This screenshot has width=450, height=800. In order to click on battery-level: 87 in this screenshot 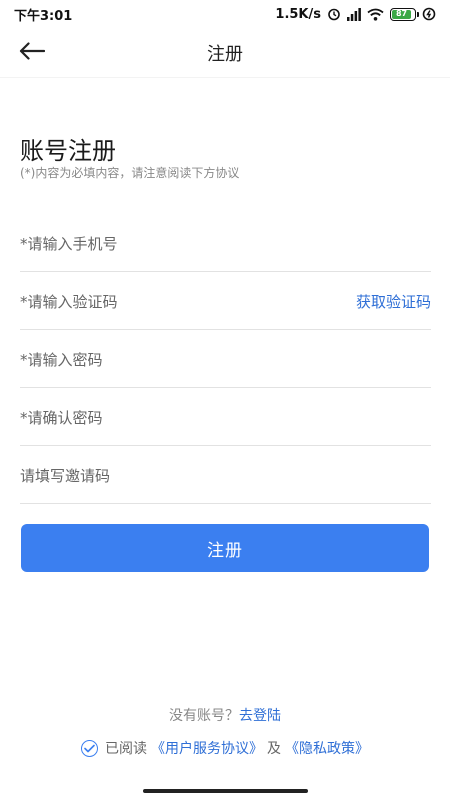, I will do `click(402, 14)`.